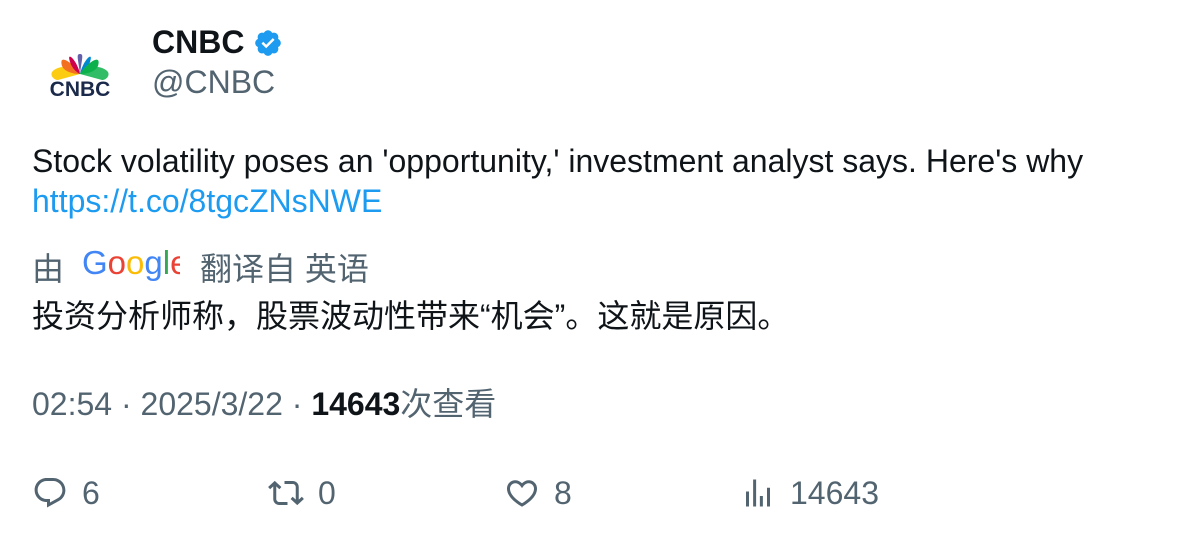 The image size is (1196, 538). What do you see at coordinates (522, 493) in the screenshot?
I see `heart-icon` at bounding box center [522, 493].